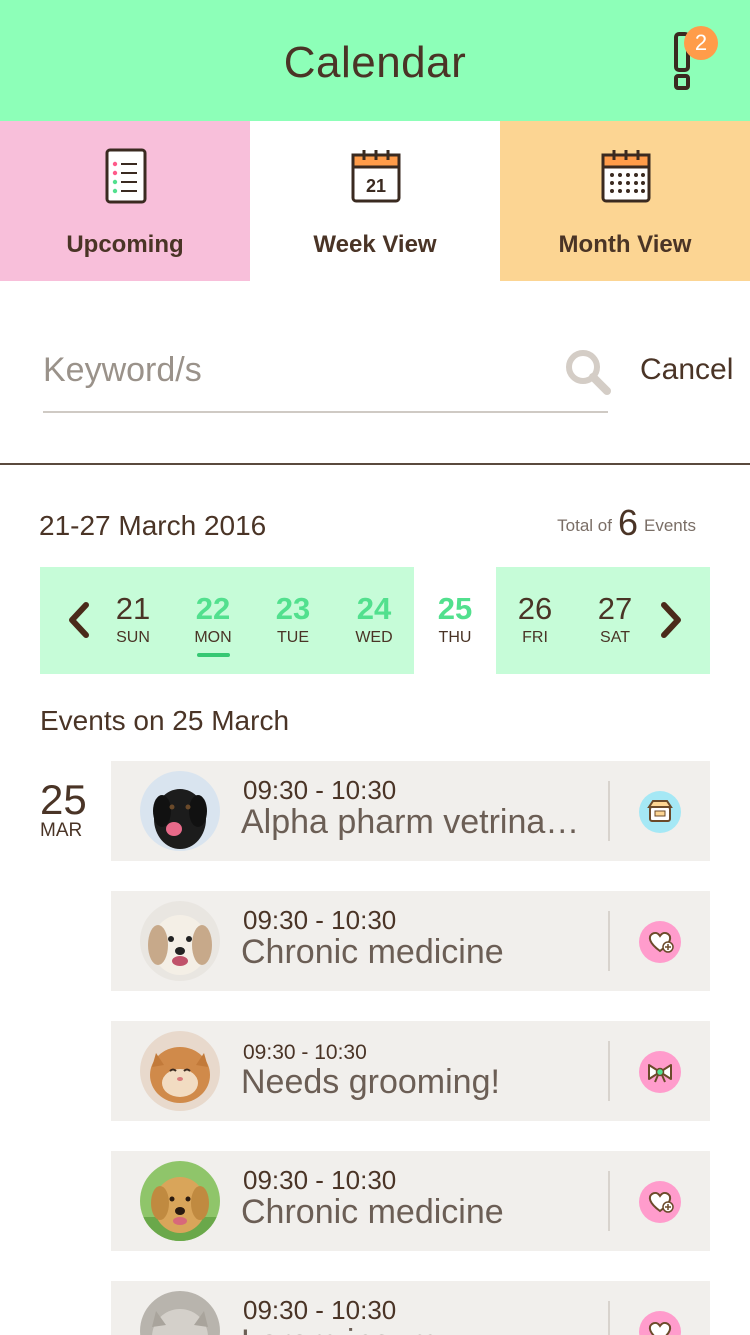 The image size is (750, 1335). I want to click on search-input: Keyword/s, so click(327, 377).